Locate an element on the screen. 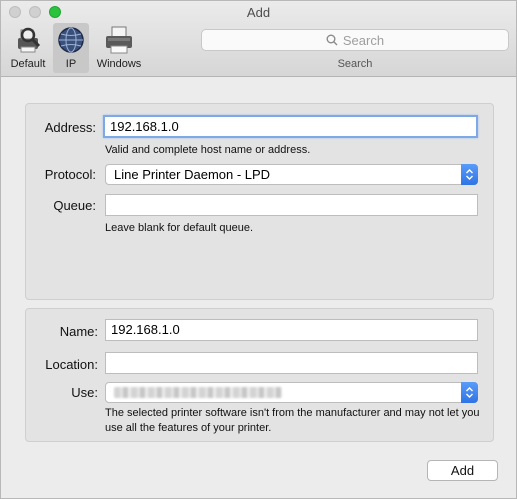 The image size is (517, 499). window-title: Add is located at coordinates (258, 12).